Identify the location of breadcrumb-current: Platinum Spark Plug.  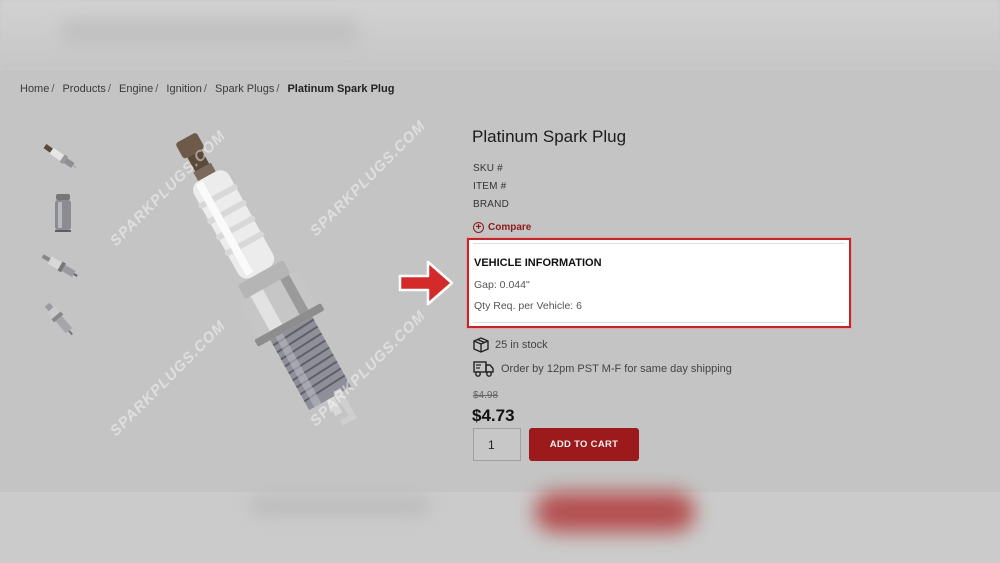
(341, 89).